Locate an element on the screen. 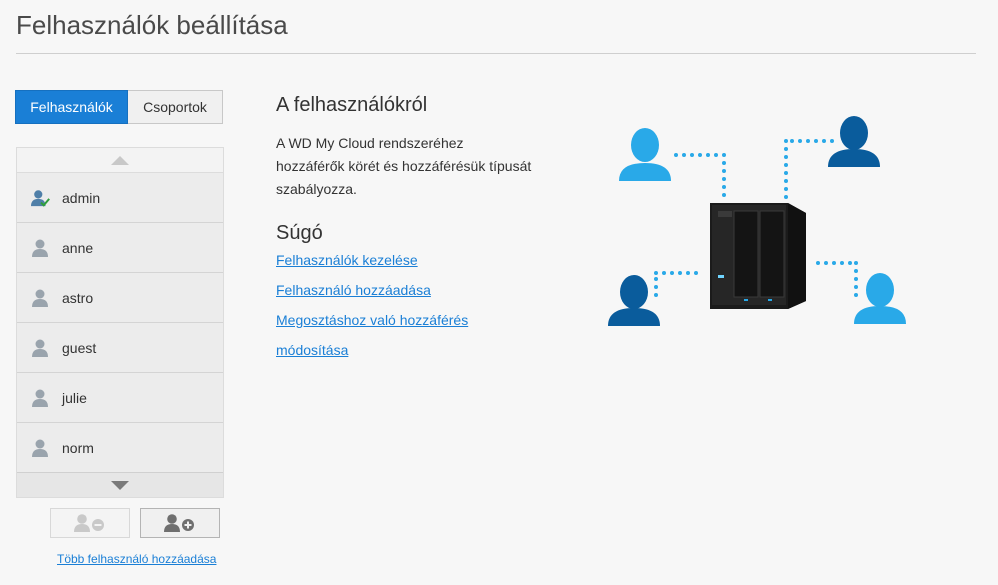  add-multiple-users-link: Több felhasználó hozzáadása is located at coordinates (136, 559).